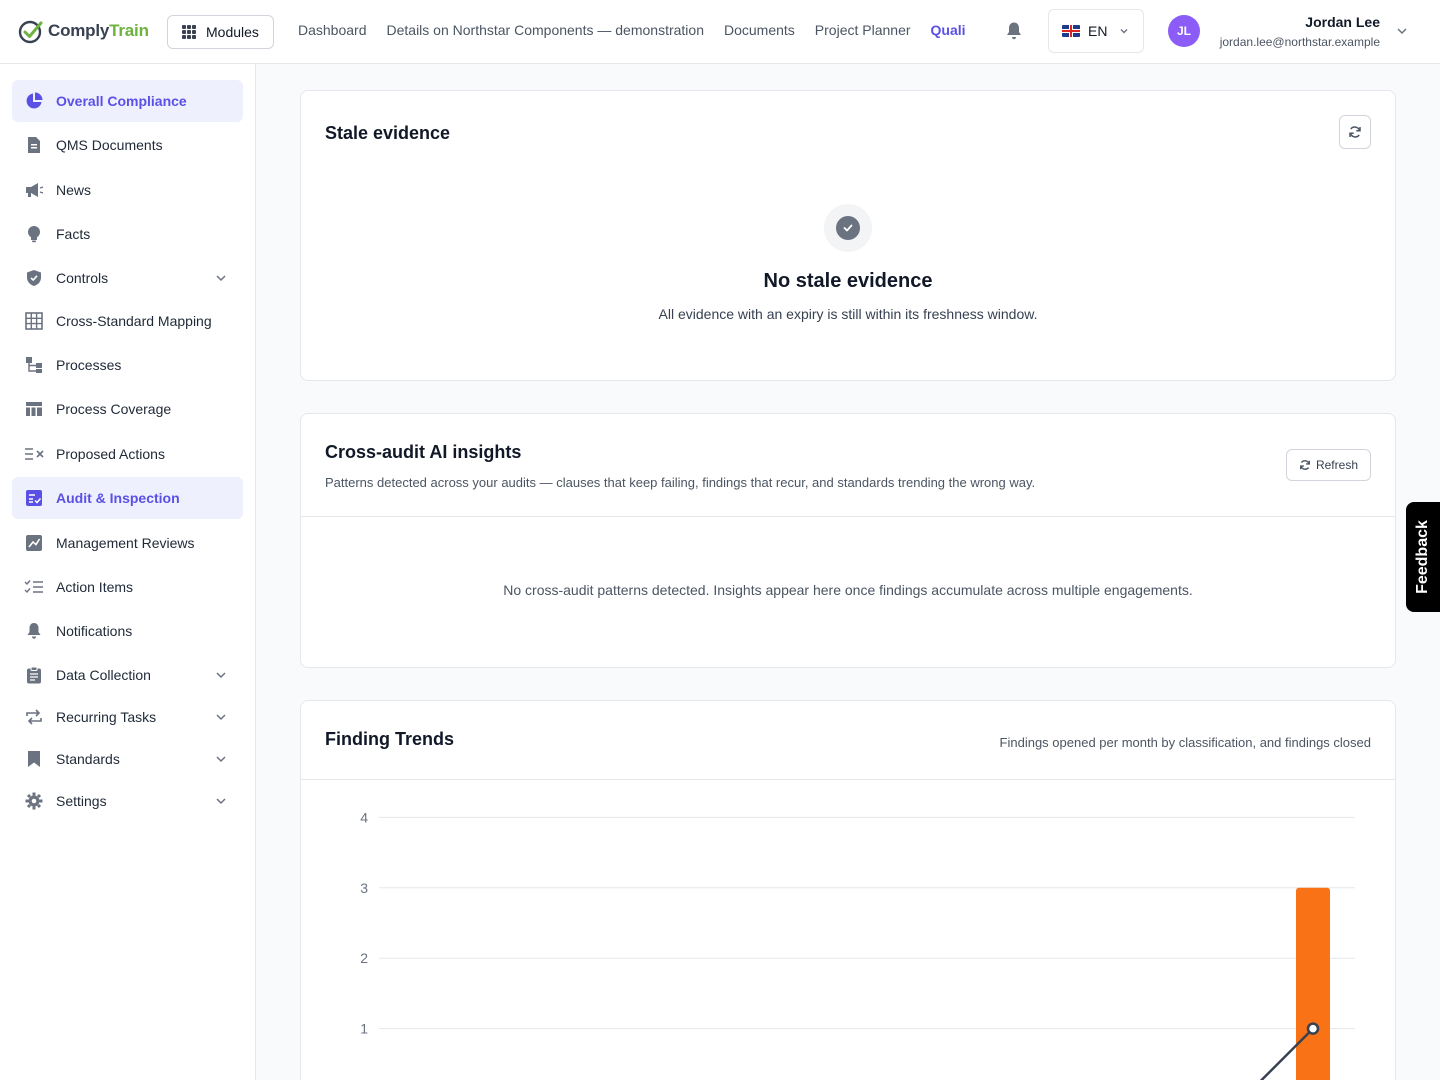  Describe the element at coordinates (34, 587) in the screenshot. I see `checklist-icon` at that location.